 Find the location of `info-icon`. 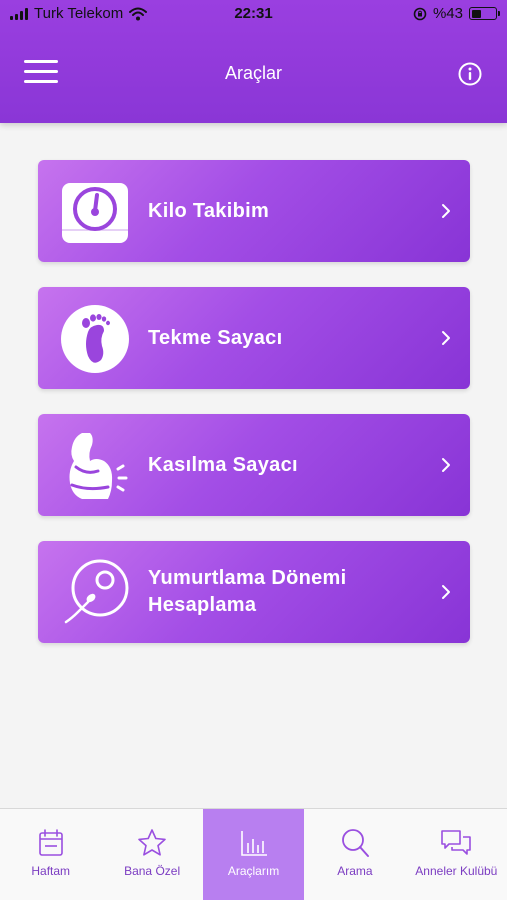

info-icon is located at coordinates (470, 74).